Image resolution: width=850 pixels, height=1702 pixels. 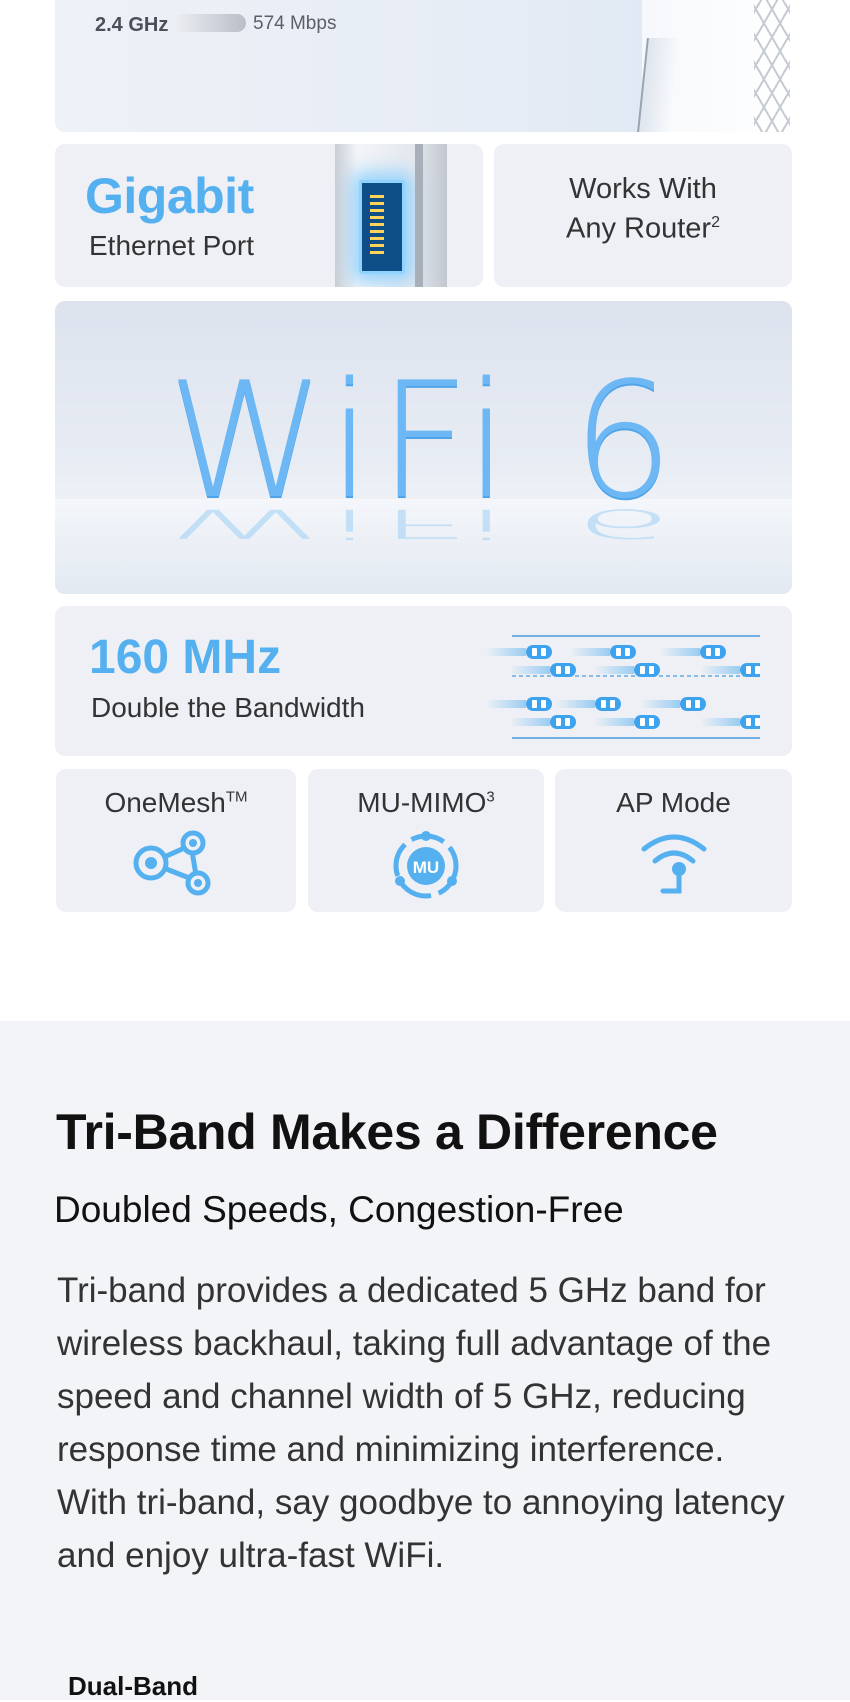 I want to click on band-label: 2.4 GHz, so click(x=132, y=25).